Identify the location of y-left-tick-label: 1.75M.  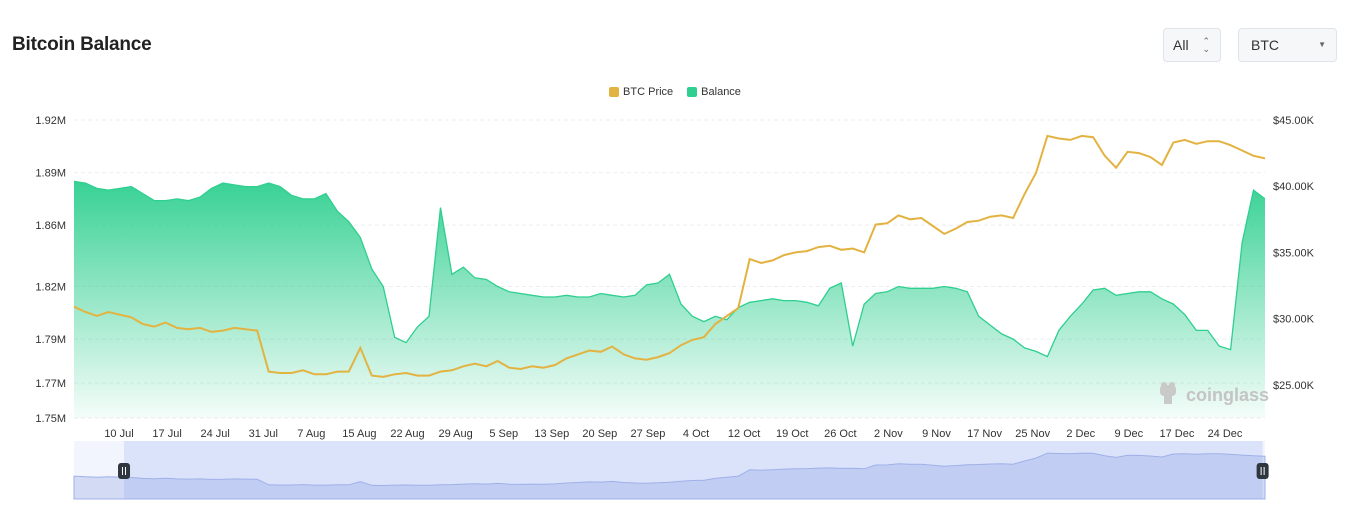
(50, 419).